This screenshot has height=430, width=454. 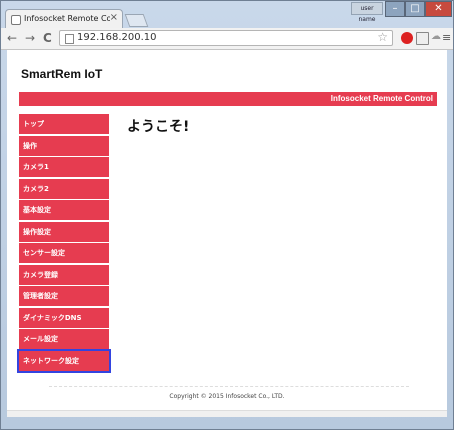 What do you see at coordinates (395, 9) in the screenshot?
I see `minimize-button: –` at bounding box center [395, 9].